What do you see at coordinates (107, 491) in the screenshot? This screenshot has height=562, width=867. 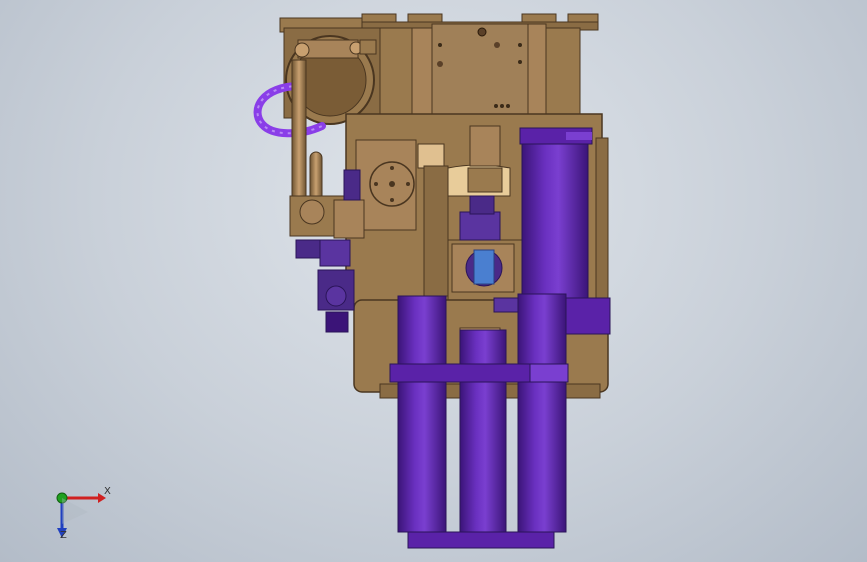 I see `axis-x-label: X` at bounding box center [107, 491].